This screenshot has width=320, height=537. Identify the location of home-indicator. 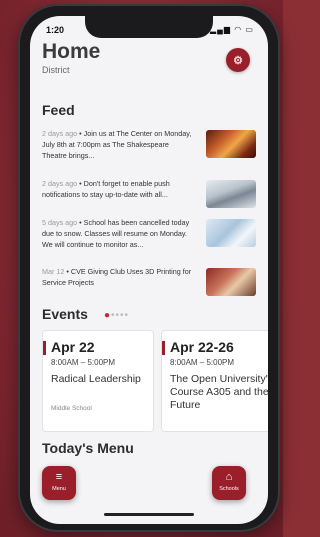
(149, 514).